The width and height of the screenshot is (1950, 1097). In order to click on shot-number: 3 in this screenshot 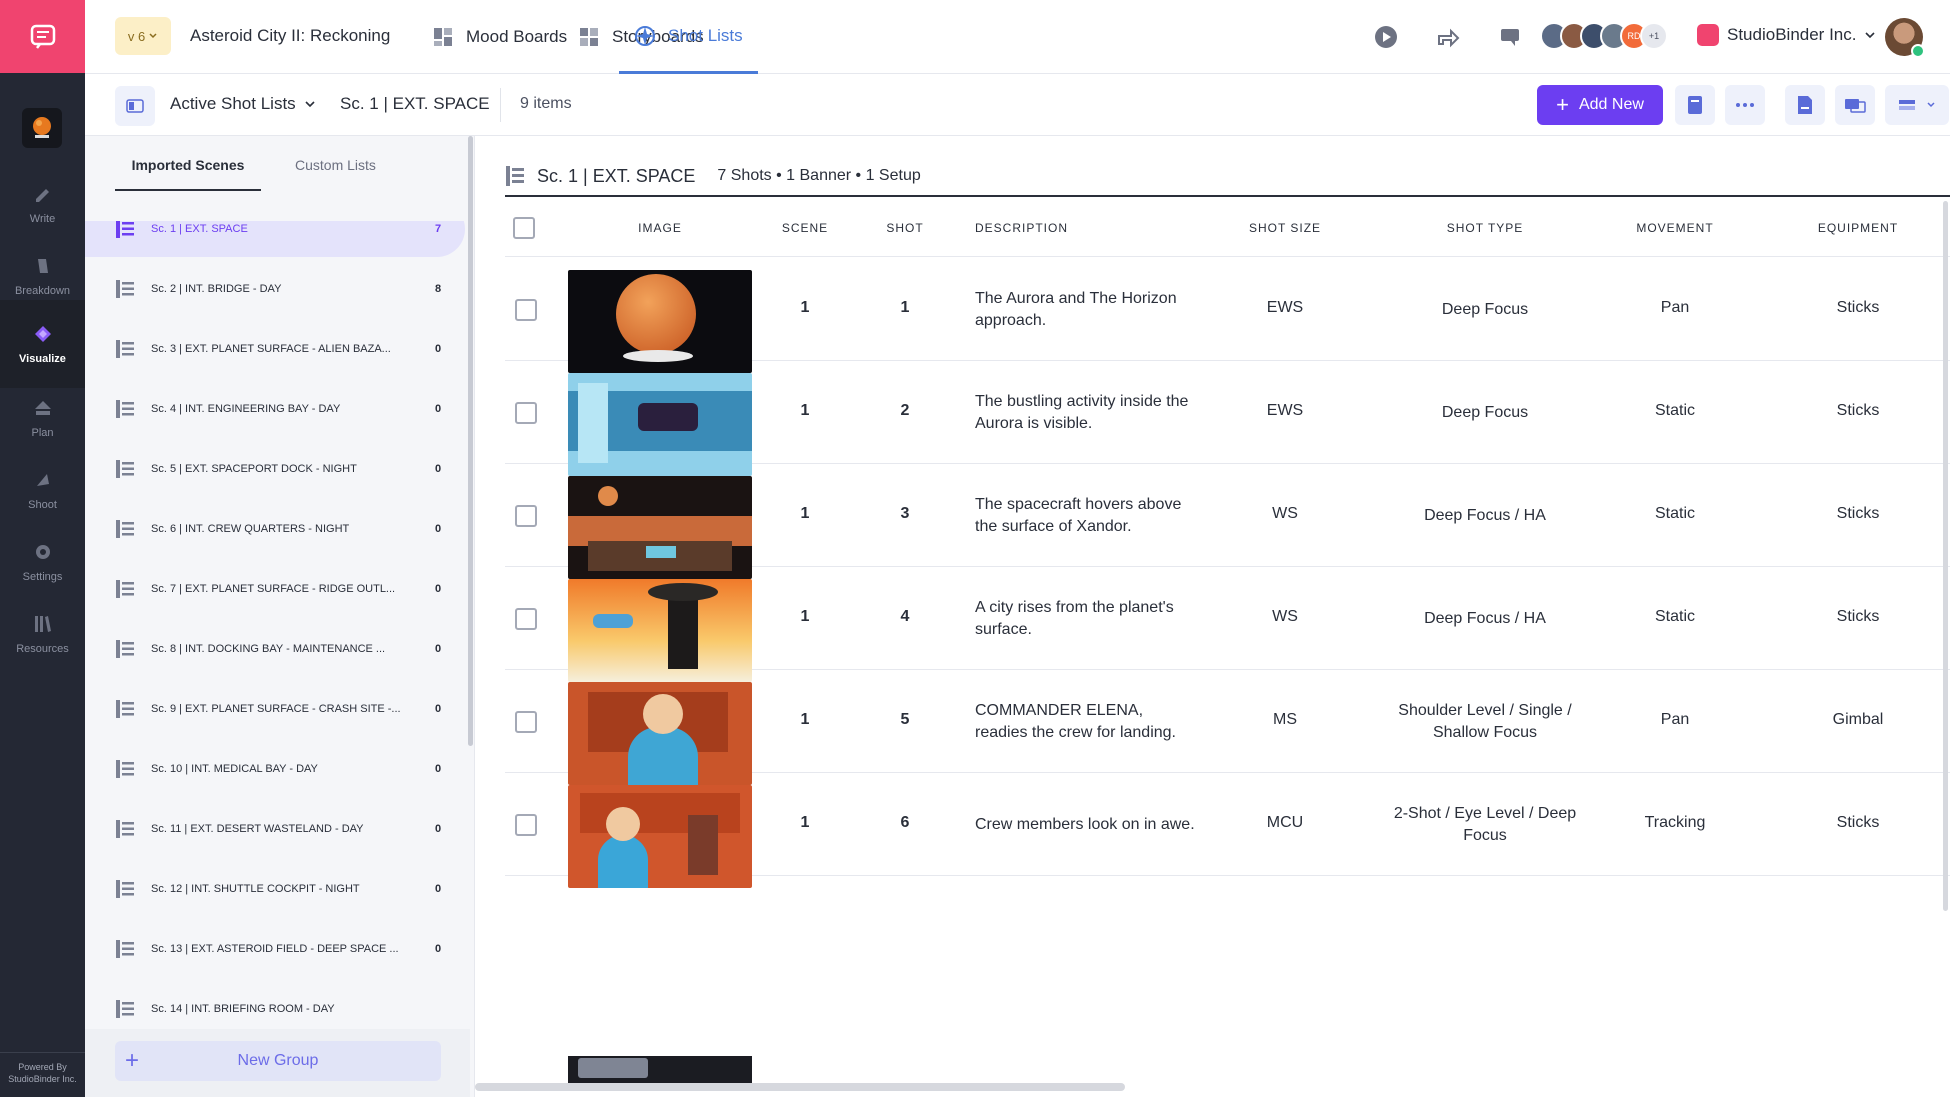, I will do `click(905, 514)`.